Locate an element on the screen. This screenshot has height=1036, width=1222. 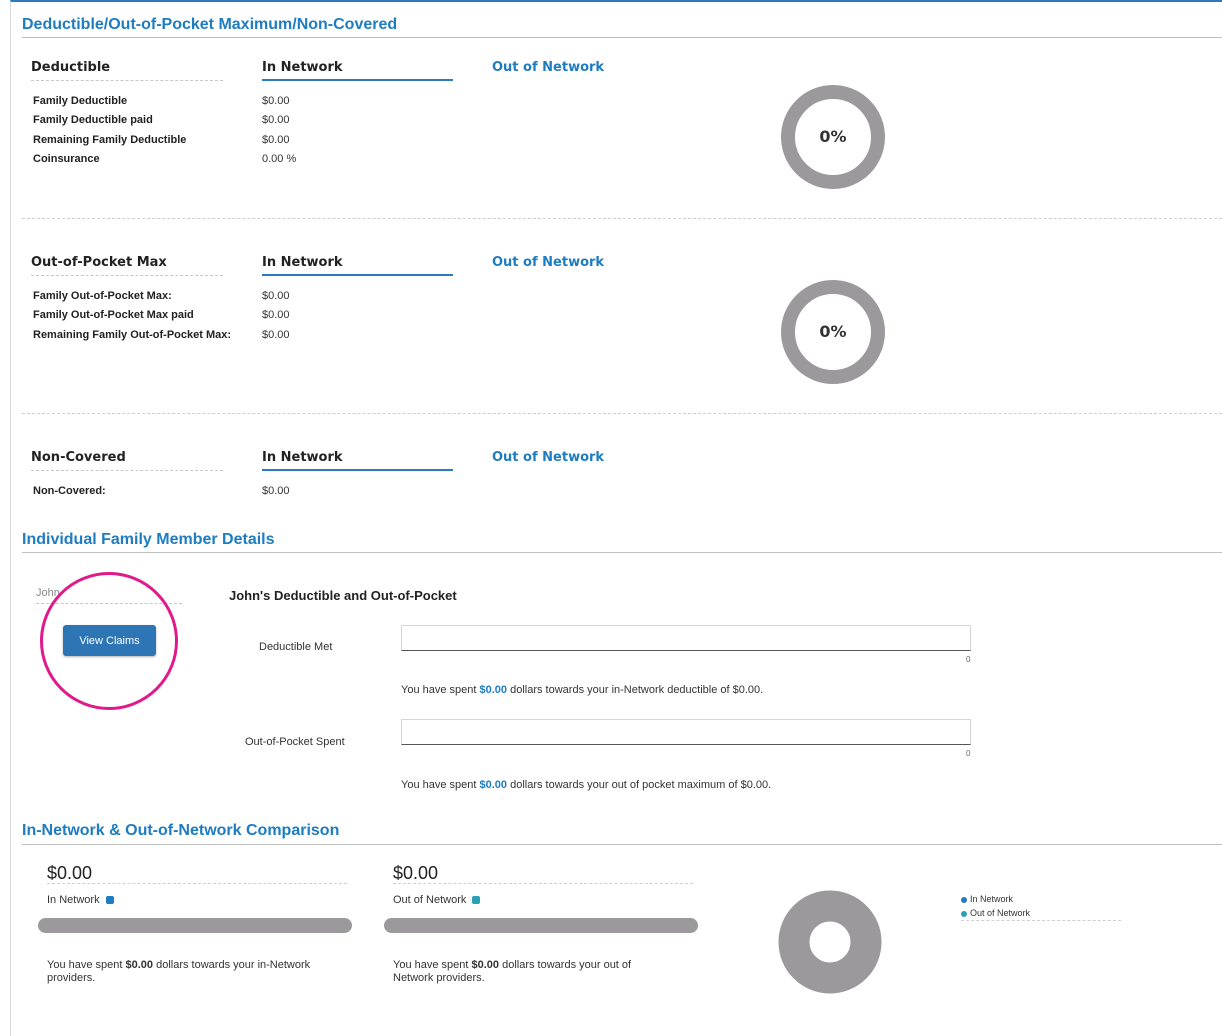
in-network-swatch-icon is located at coordinates (109, 900).